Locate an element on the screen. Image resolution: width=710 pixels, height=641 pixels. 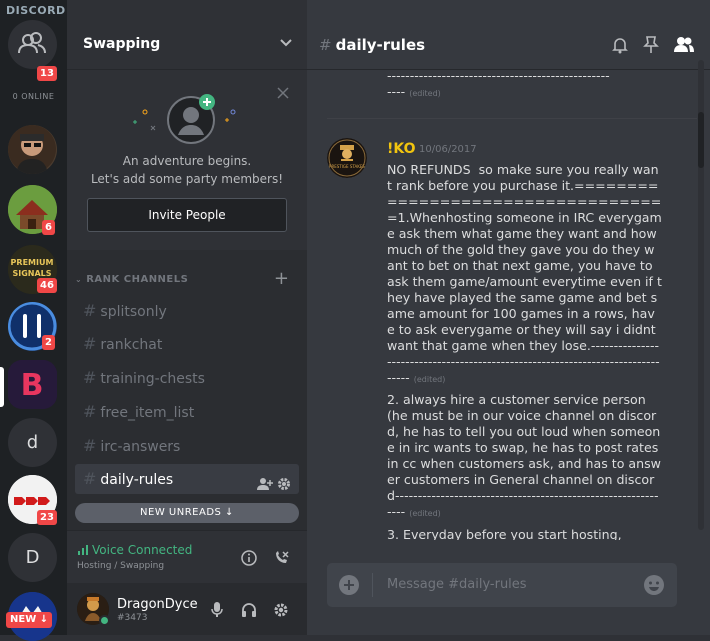
server-icon-d-lower: d is located at coordinates (32, 442).